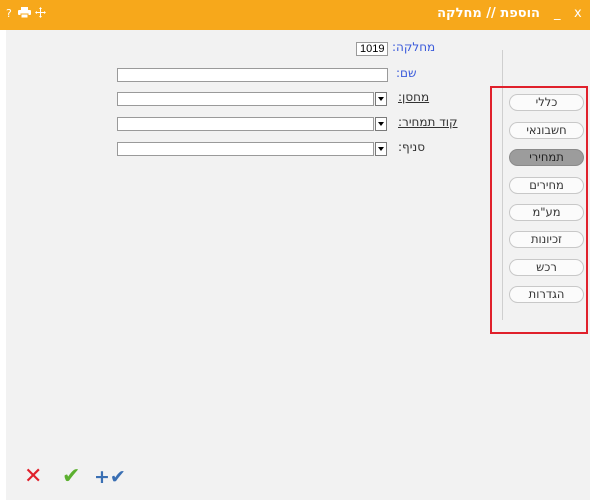 The width and height of the screenshot is (590, 500). I want to click on pricing-code-field, so click(245, 124).